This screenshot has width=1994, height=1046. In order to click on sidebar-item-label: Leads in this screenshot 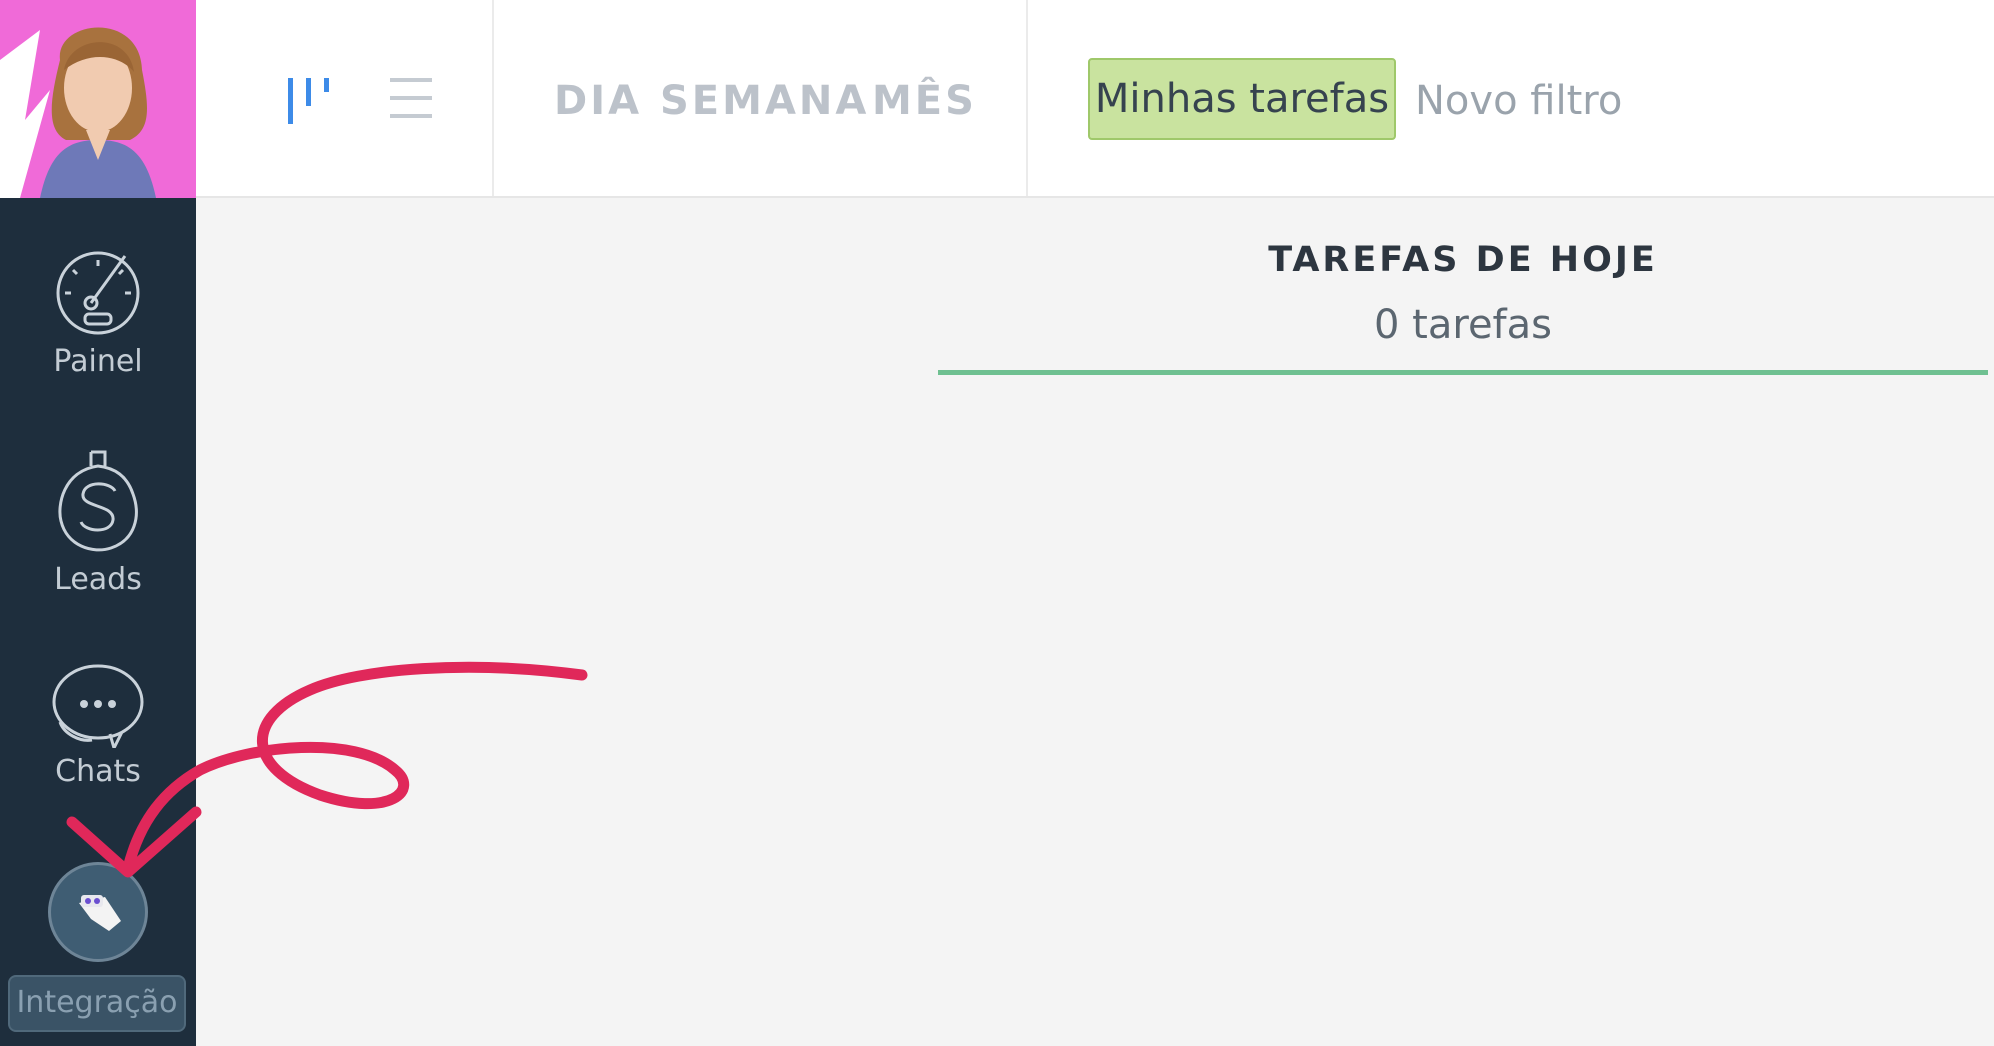, I will do `click(98, 579)`.